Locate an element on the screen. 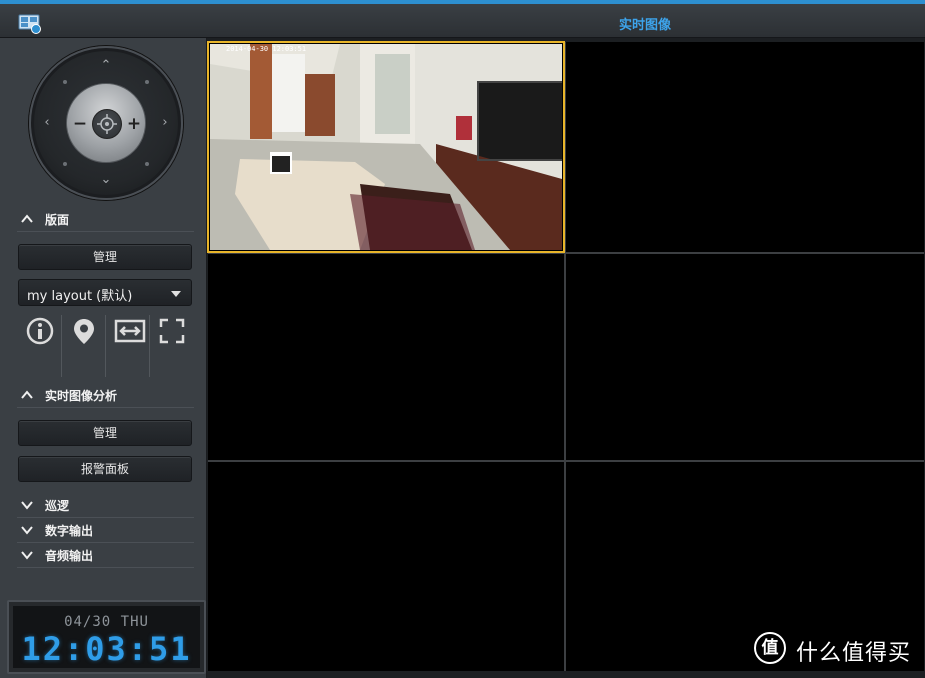  camera-feed-living-room: 2014-04-30 12:03:51 is located at coordinates (386, 147).